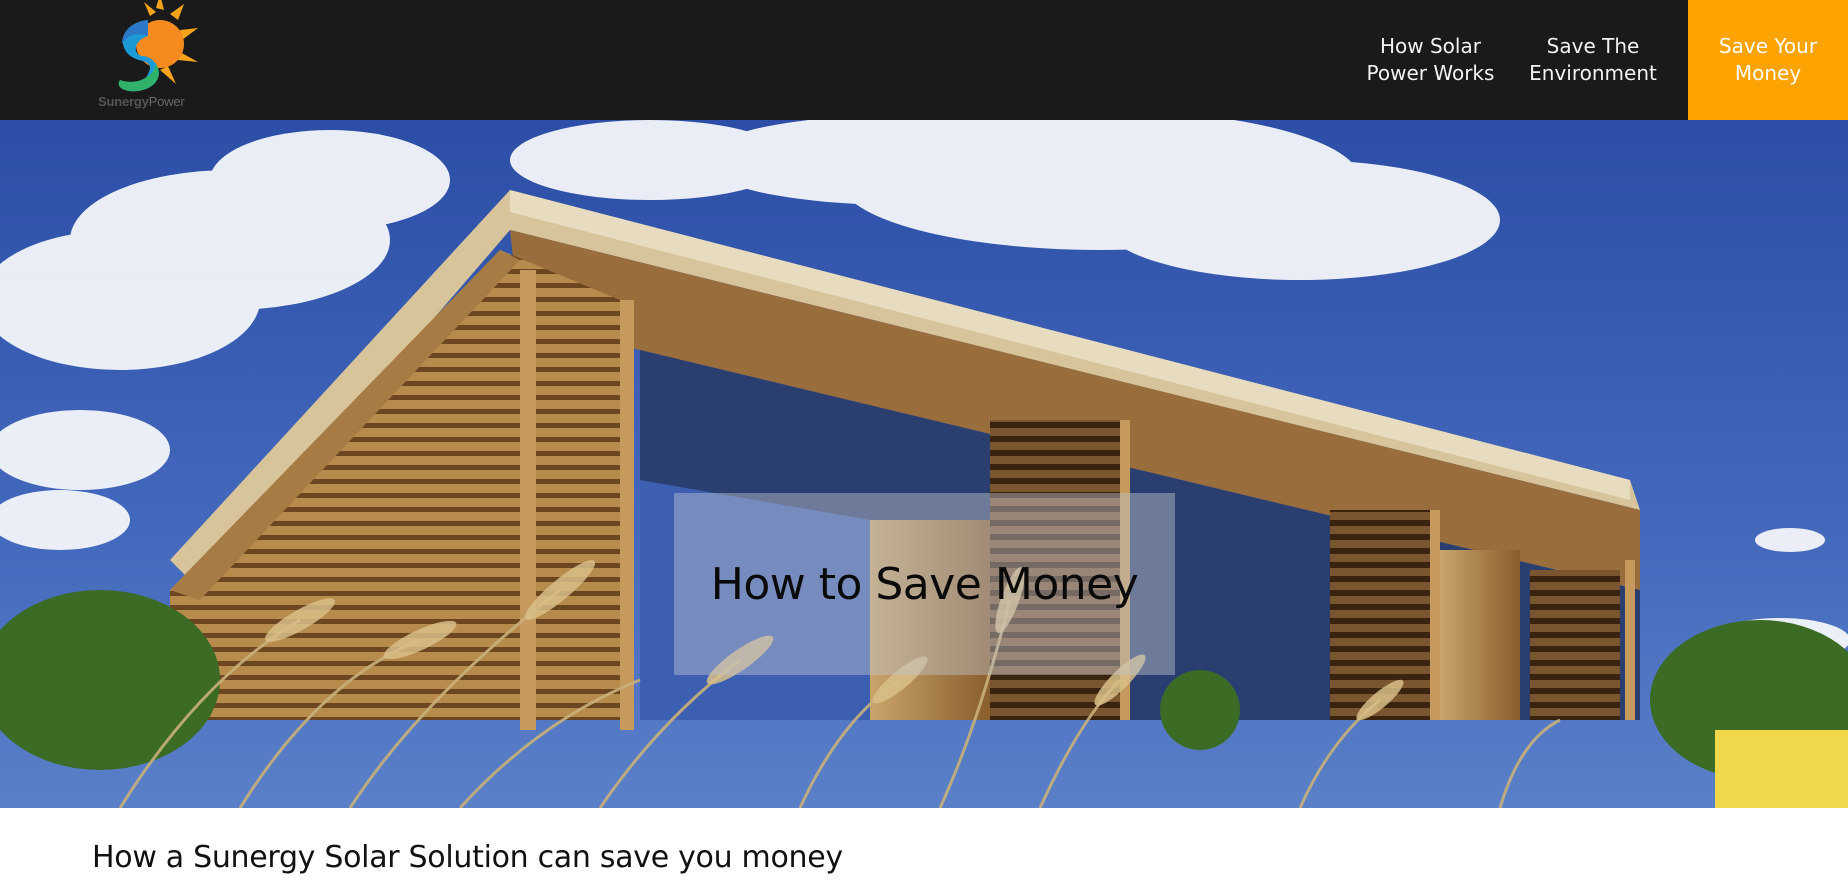  Describe the element at coordinates (1768, 60) in the screenshot. I see `nav-save-your-money: Save Your Money` at that location.